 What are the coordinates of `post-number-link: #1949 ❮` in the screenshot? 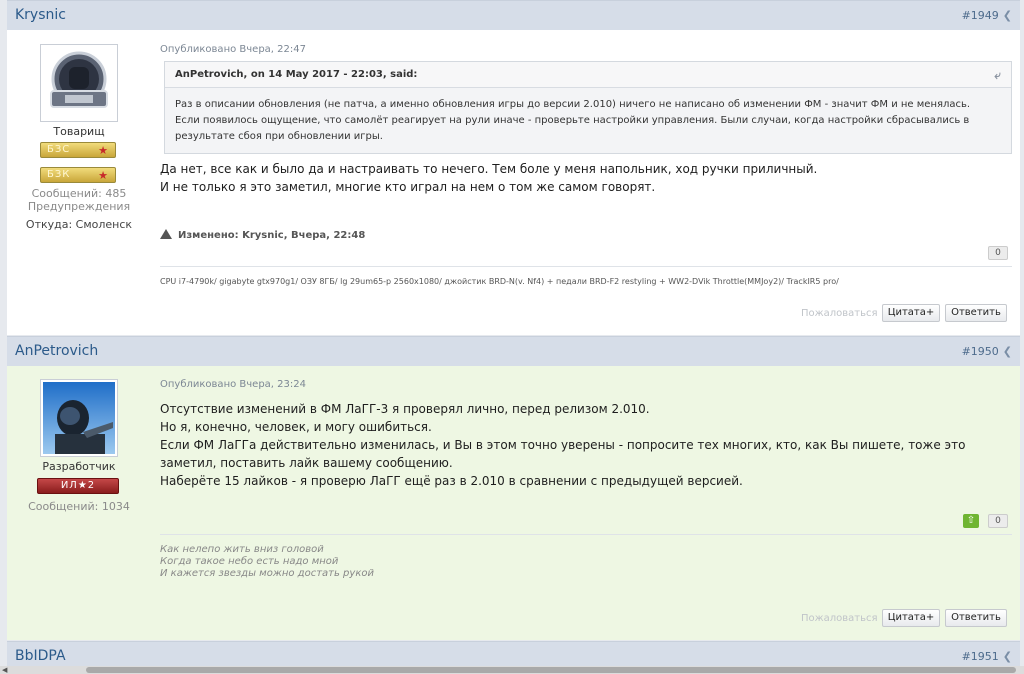 It's located at (987, 15).